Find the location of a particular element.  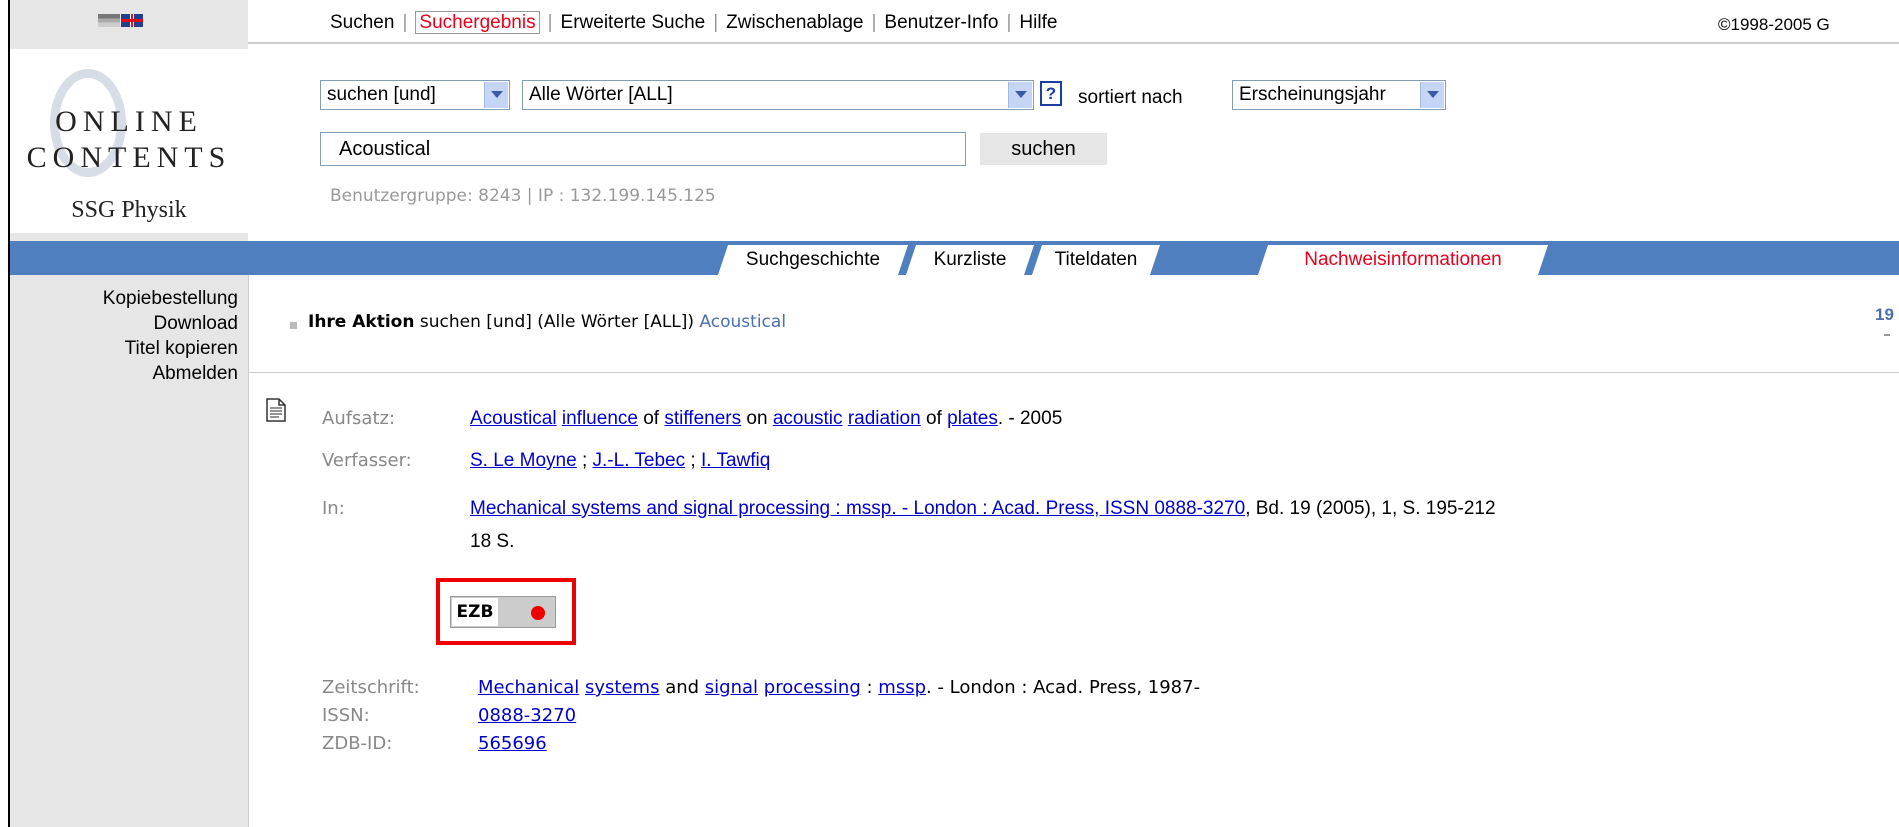

tab-kurzliste: Kurzliste is located at coordinates (970, 260).